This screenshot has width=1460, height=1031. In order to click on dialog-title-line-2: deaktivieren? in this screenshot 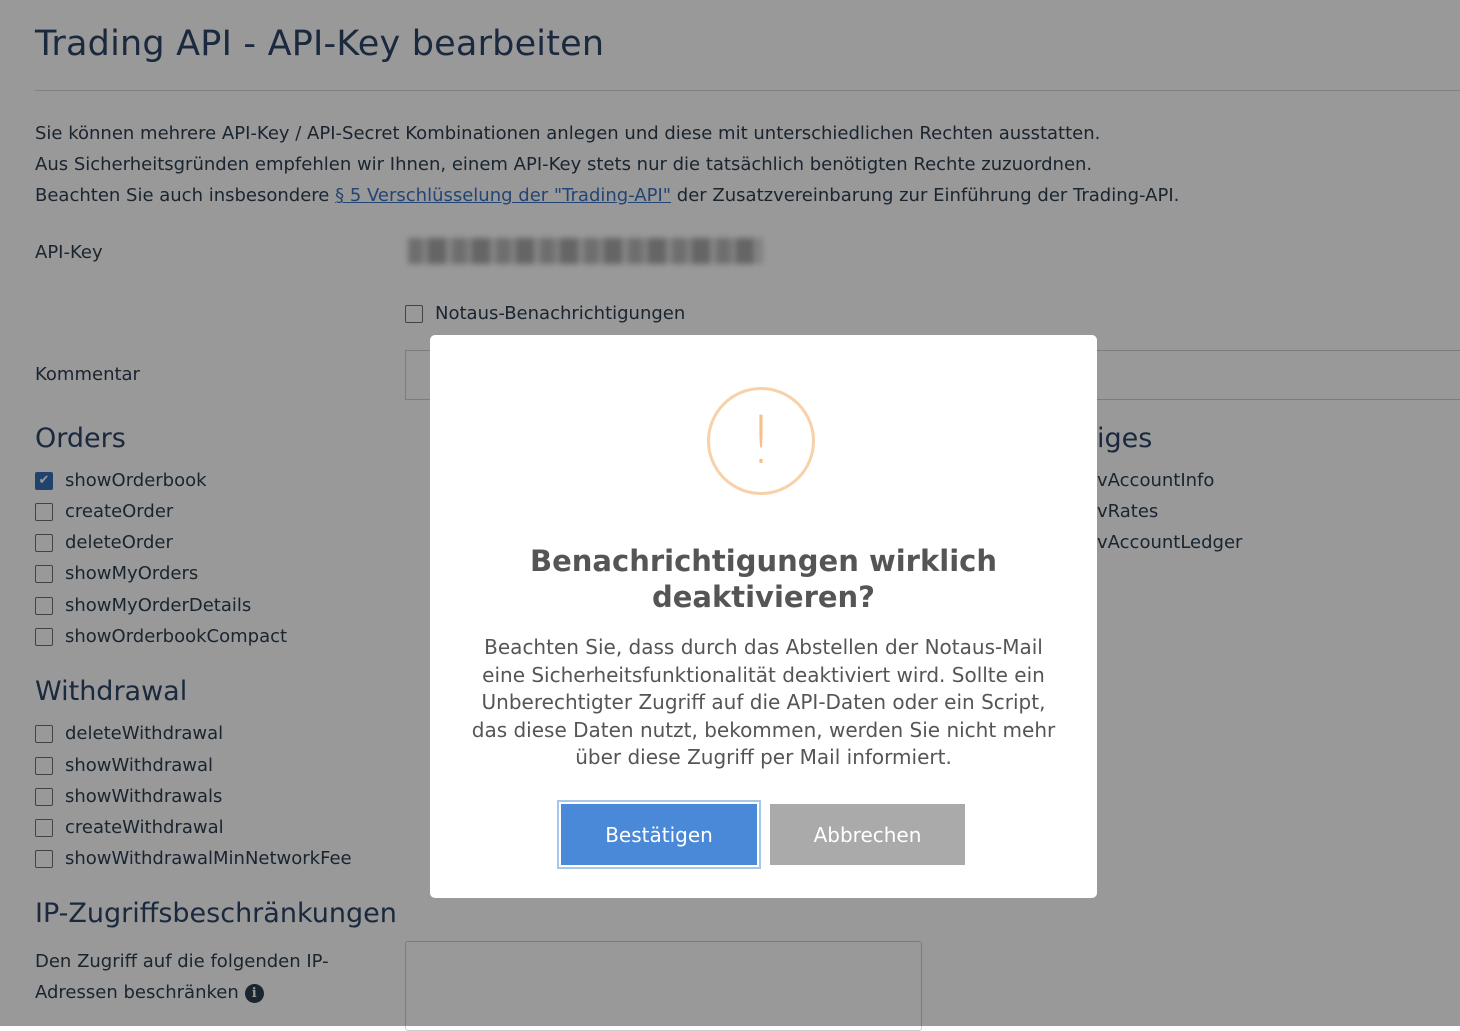, I will do `click(763, 597)`.